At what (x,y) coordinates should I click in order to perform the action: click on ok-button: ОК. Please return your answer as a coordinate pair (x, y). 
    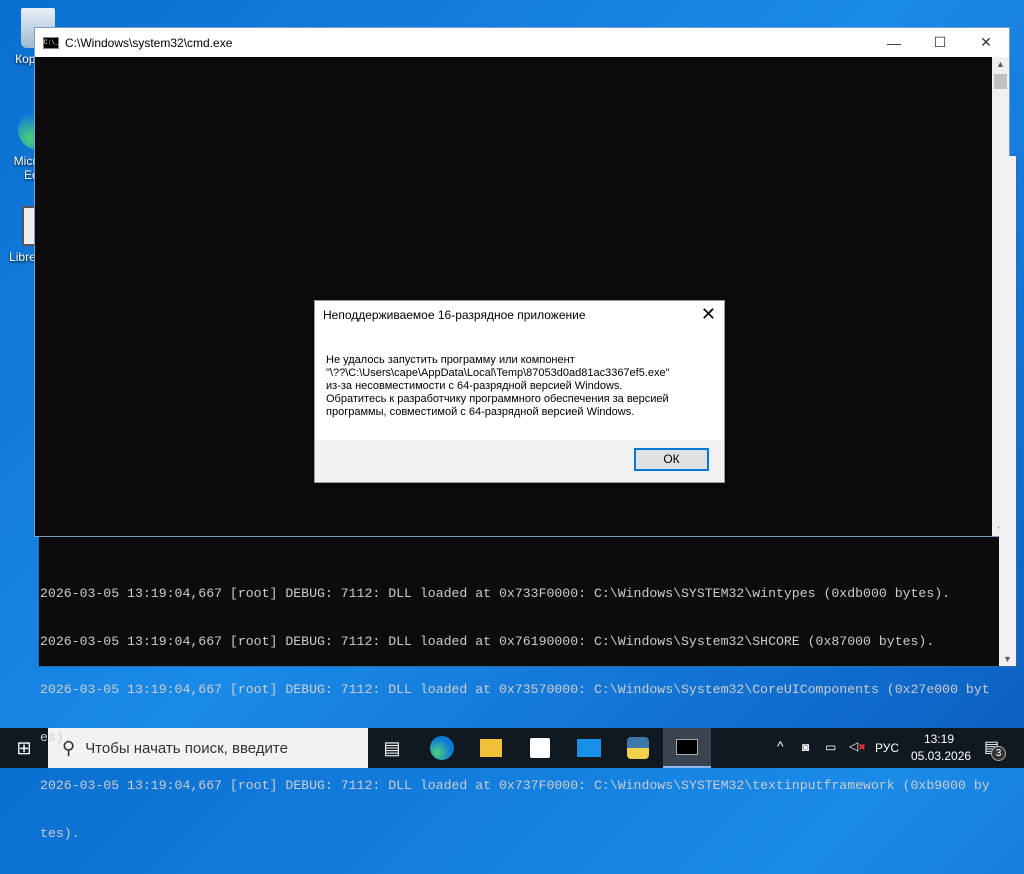
    Looking at the image, I should click on (671, 459).